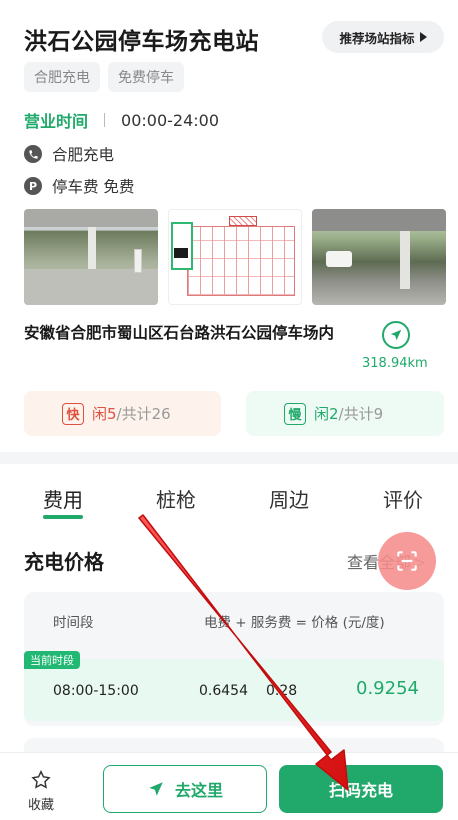  I want to click on station-address: 安徽省合肥市蜀山区石台路洪石公园停车场内, so click(179, 333).